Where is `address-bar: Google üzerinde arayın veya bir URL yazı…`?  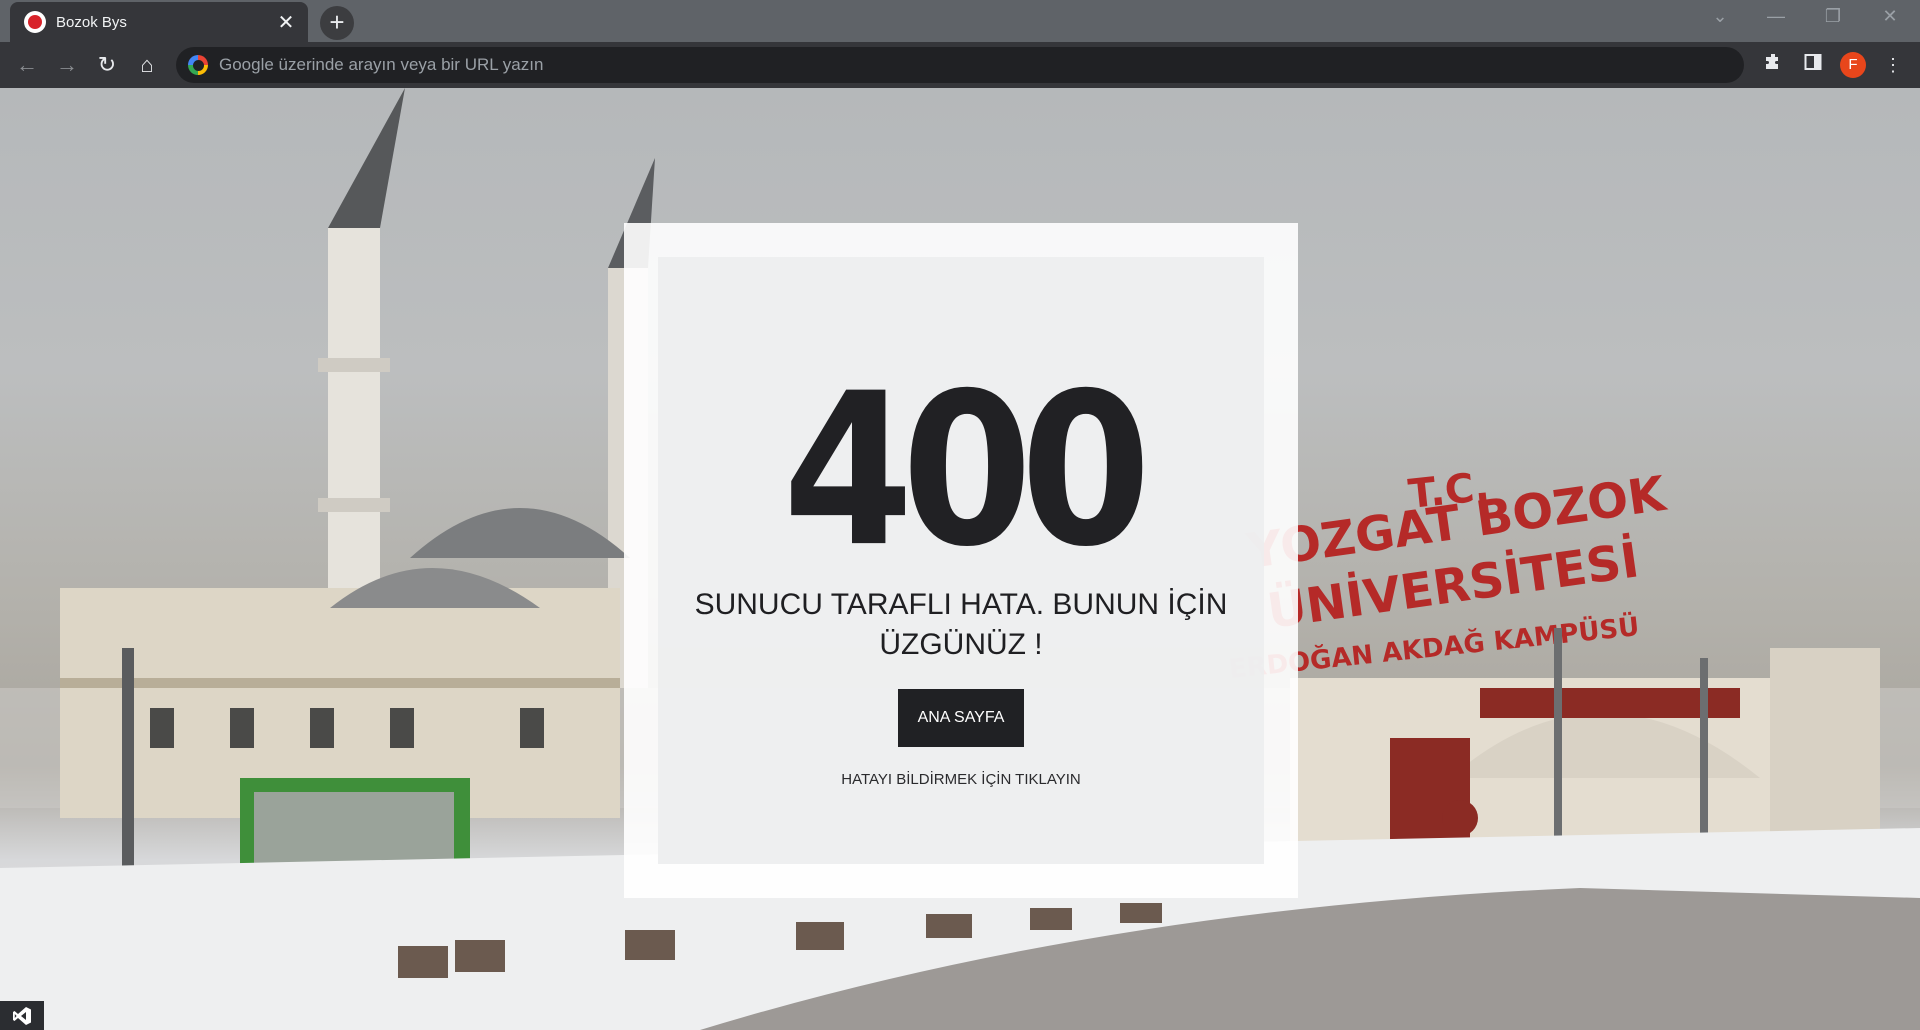
address-bar: Google üzerinde arayın veya bir URL yazı… is located at coordinates (960, 65).